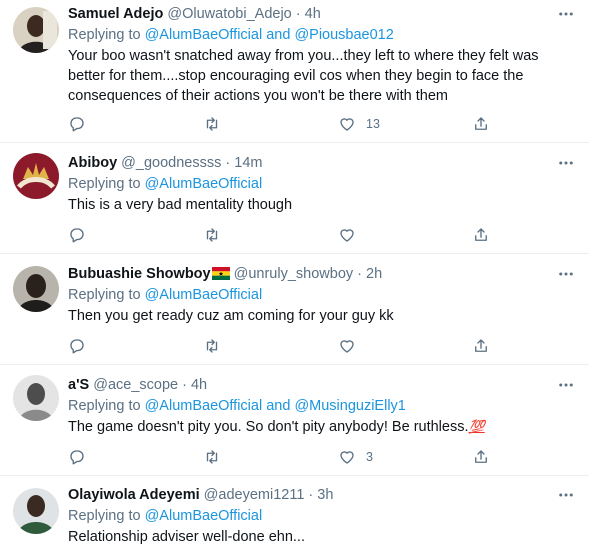 The height and width of the screenshot is (553, 589). What do you see at coordinates (115, 14) in the screenshot?
I see `display-name: Samuel Adejo` at bounding box center [115, 14].